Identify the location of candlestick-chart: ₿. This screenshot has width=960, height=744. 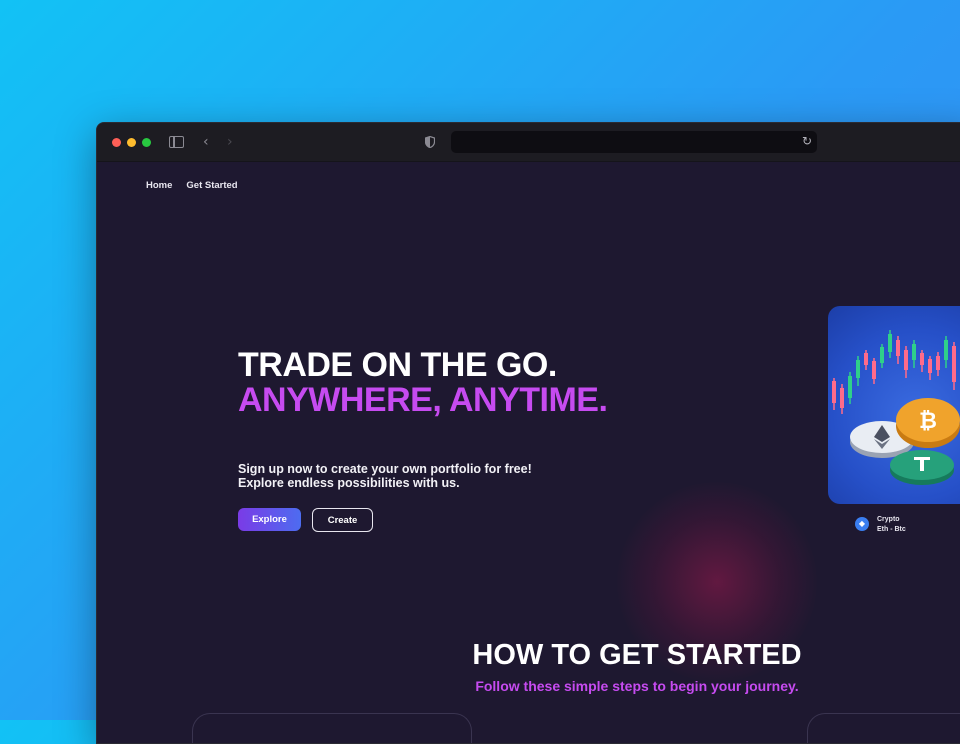
(896, 407).